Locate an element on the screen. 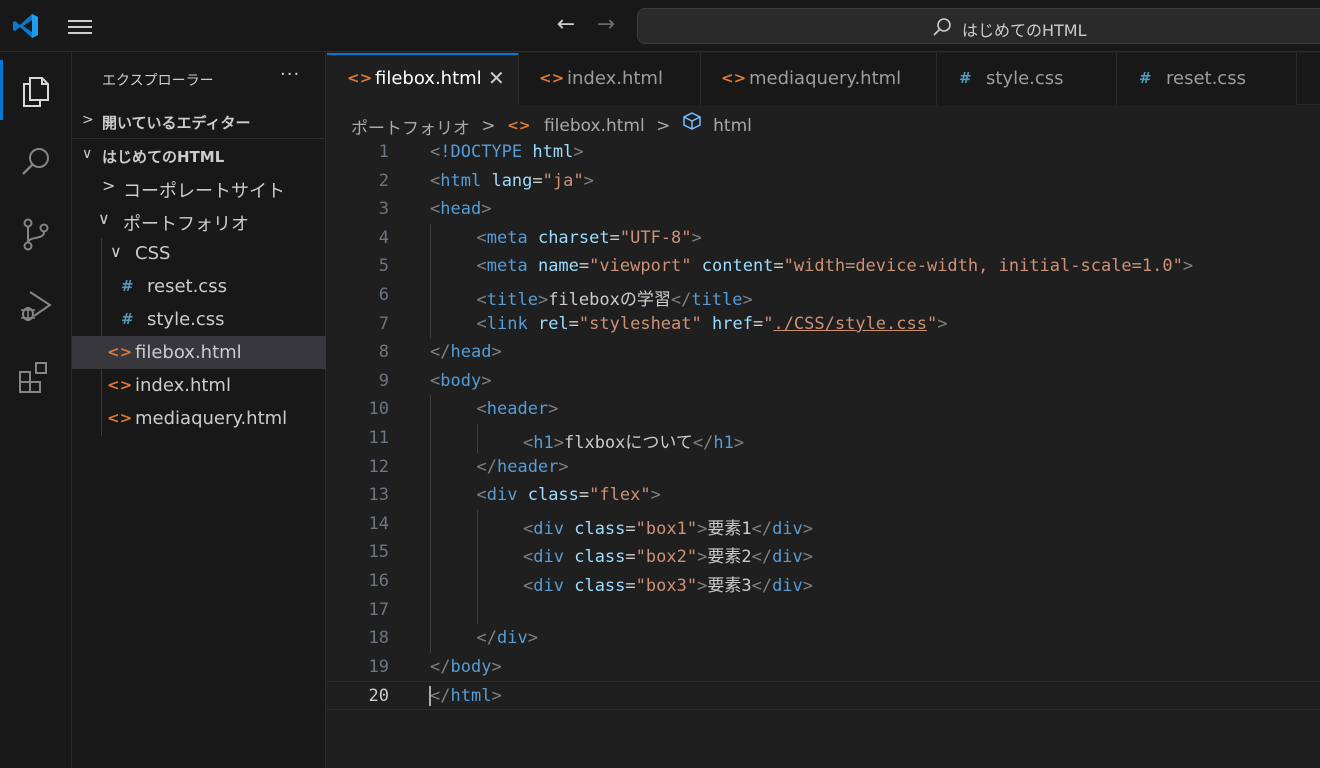 This screenshot has width=1320, height=768. code-token: "box2" is located at coordinates (666, 557).